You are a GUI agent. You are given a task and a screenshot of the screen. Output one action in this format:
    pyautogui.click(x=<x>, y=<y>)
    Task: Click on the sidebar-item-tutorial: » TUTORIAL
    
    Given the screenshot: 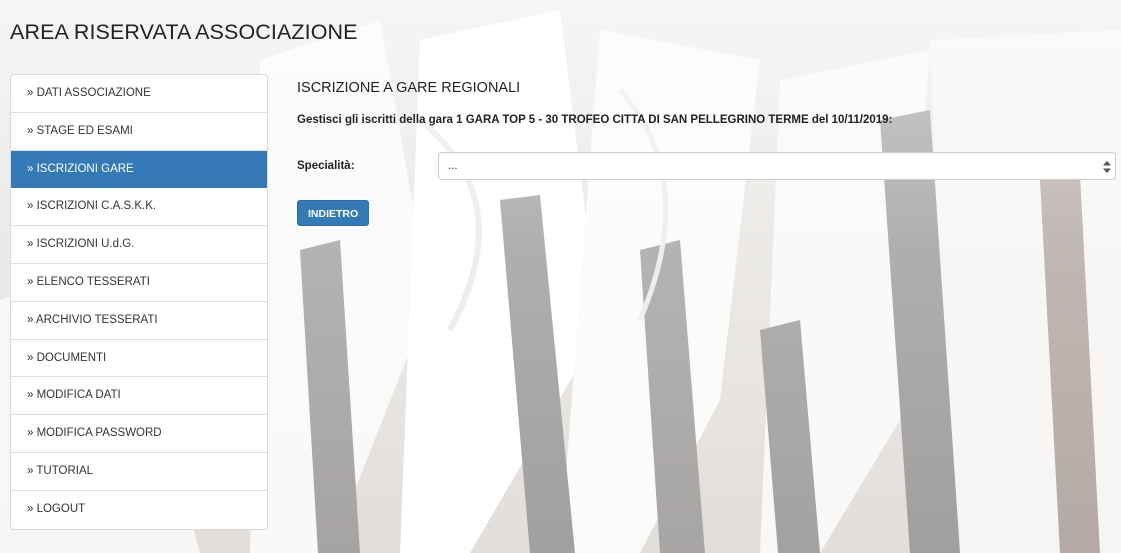 What is the action you would take?
    pyautogui.click(x=139, y=472)
    